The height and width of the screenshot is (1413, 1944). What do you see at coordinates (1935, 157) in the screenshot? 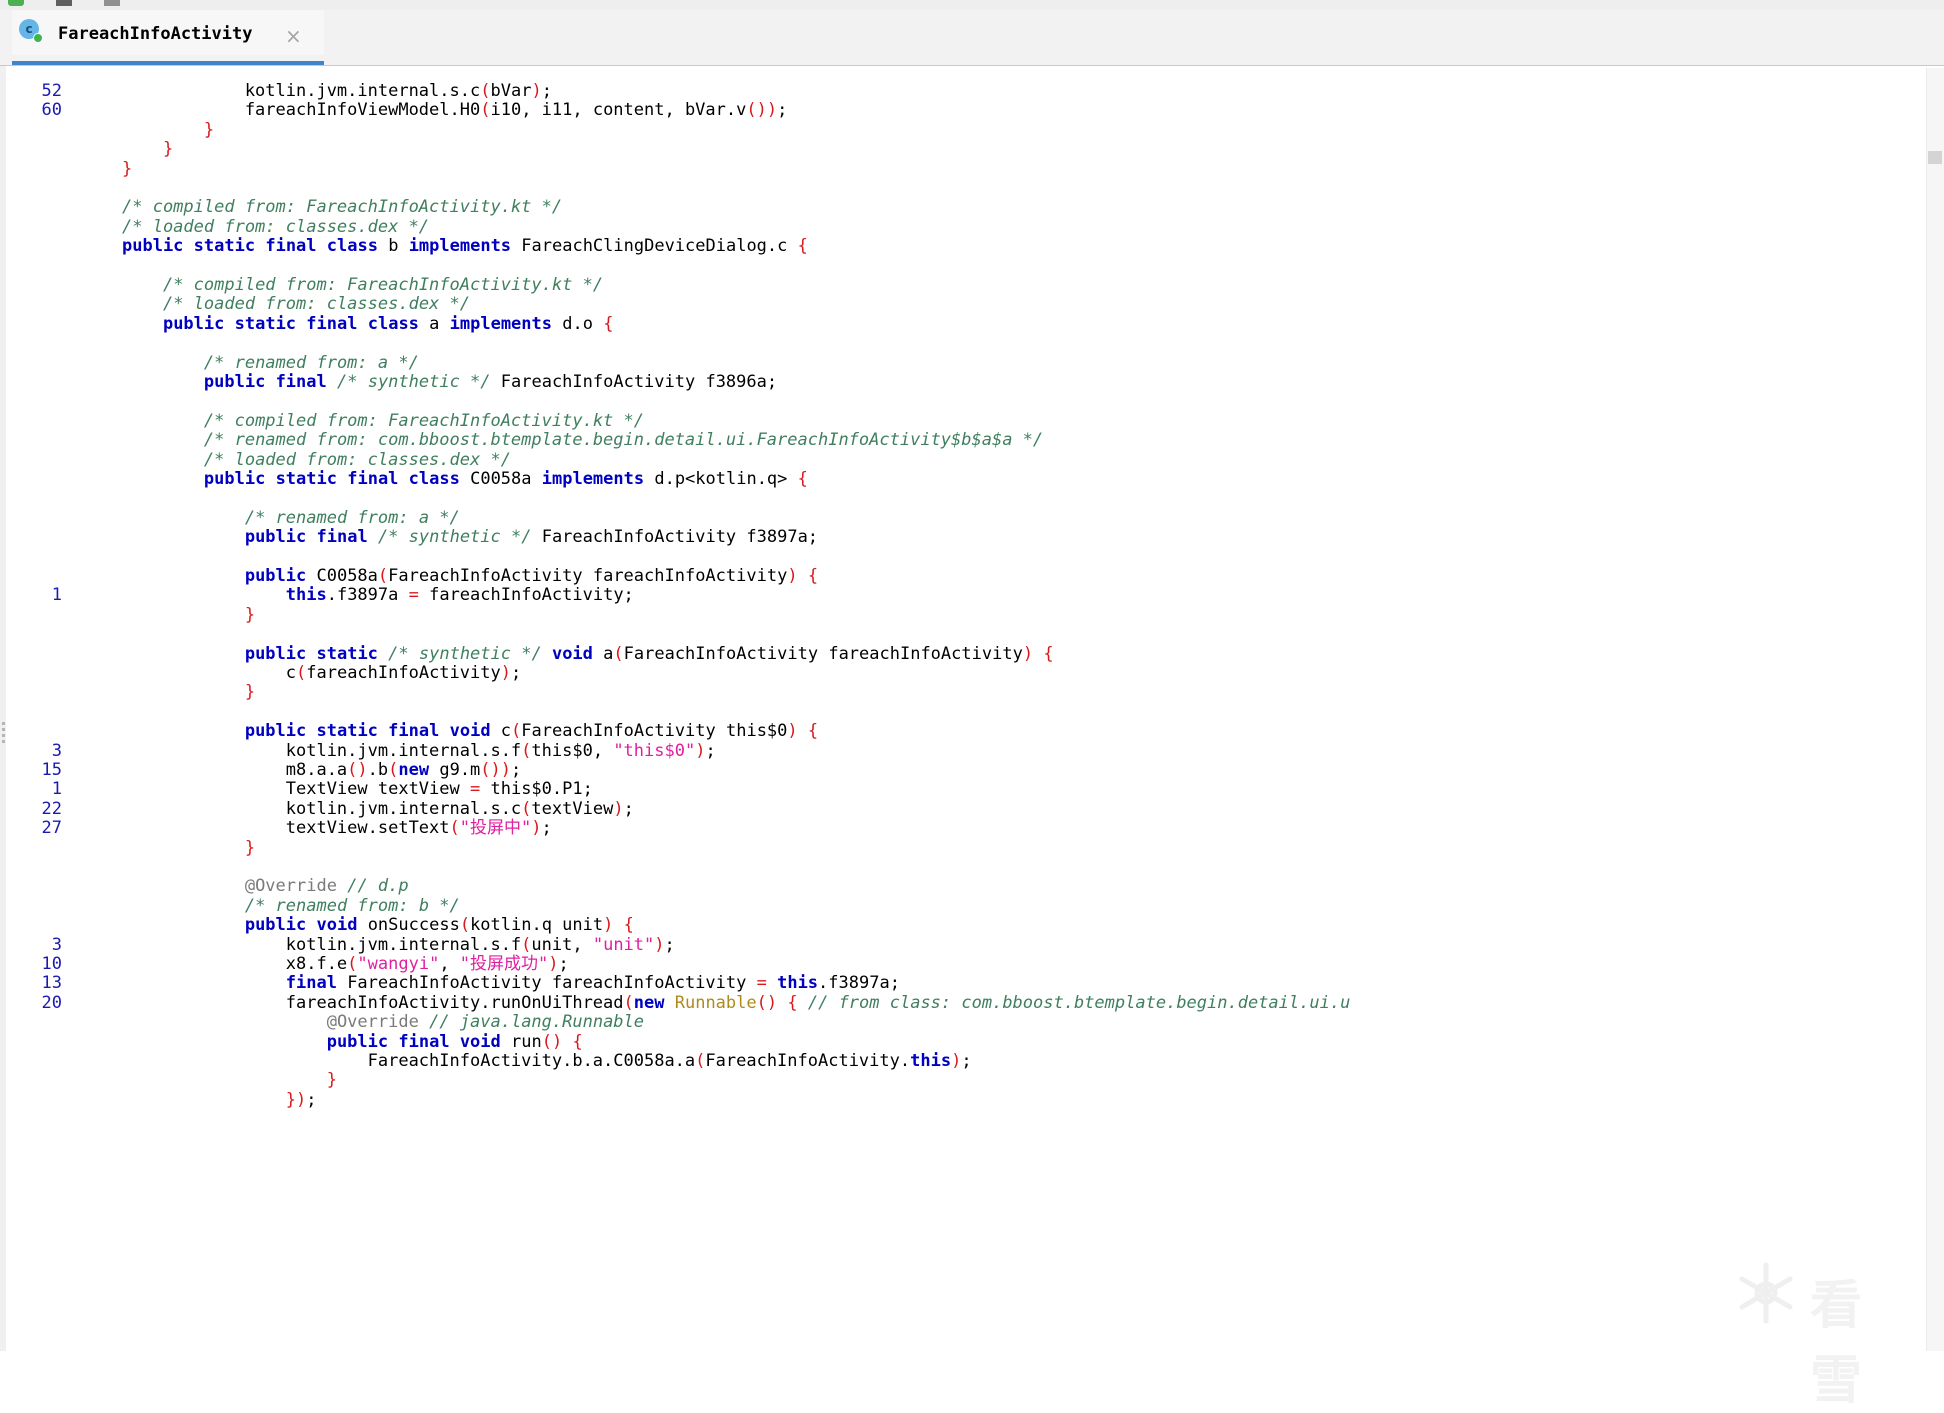
I see `scrollbar-thumb` at bounding box center [1935, 157].